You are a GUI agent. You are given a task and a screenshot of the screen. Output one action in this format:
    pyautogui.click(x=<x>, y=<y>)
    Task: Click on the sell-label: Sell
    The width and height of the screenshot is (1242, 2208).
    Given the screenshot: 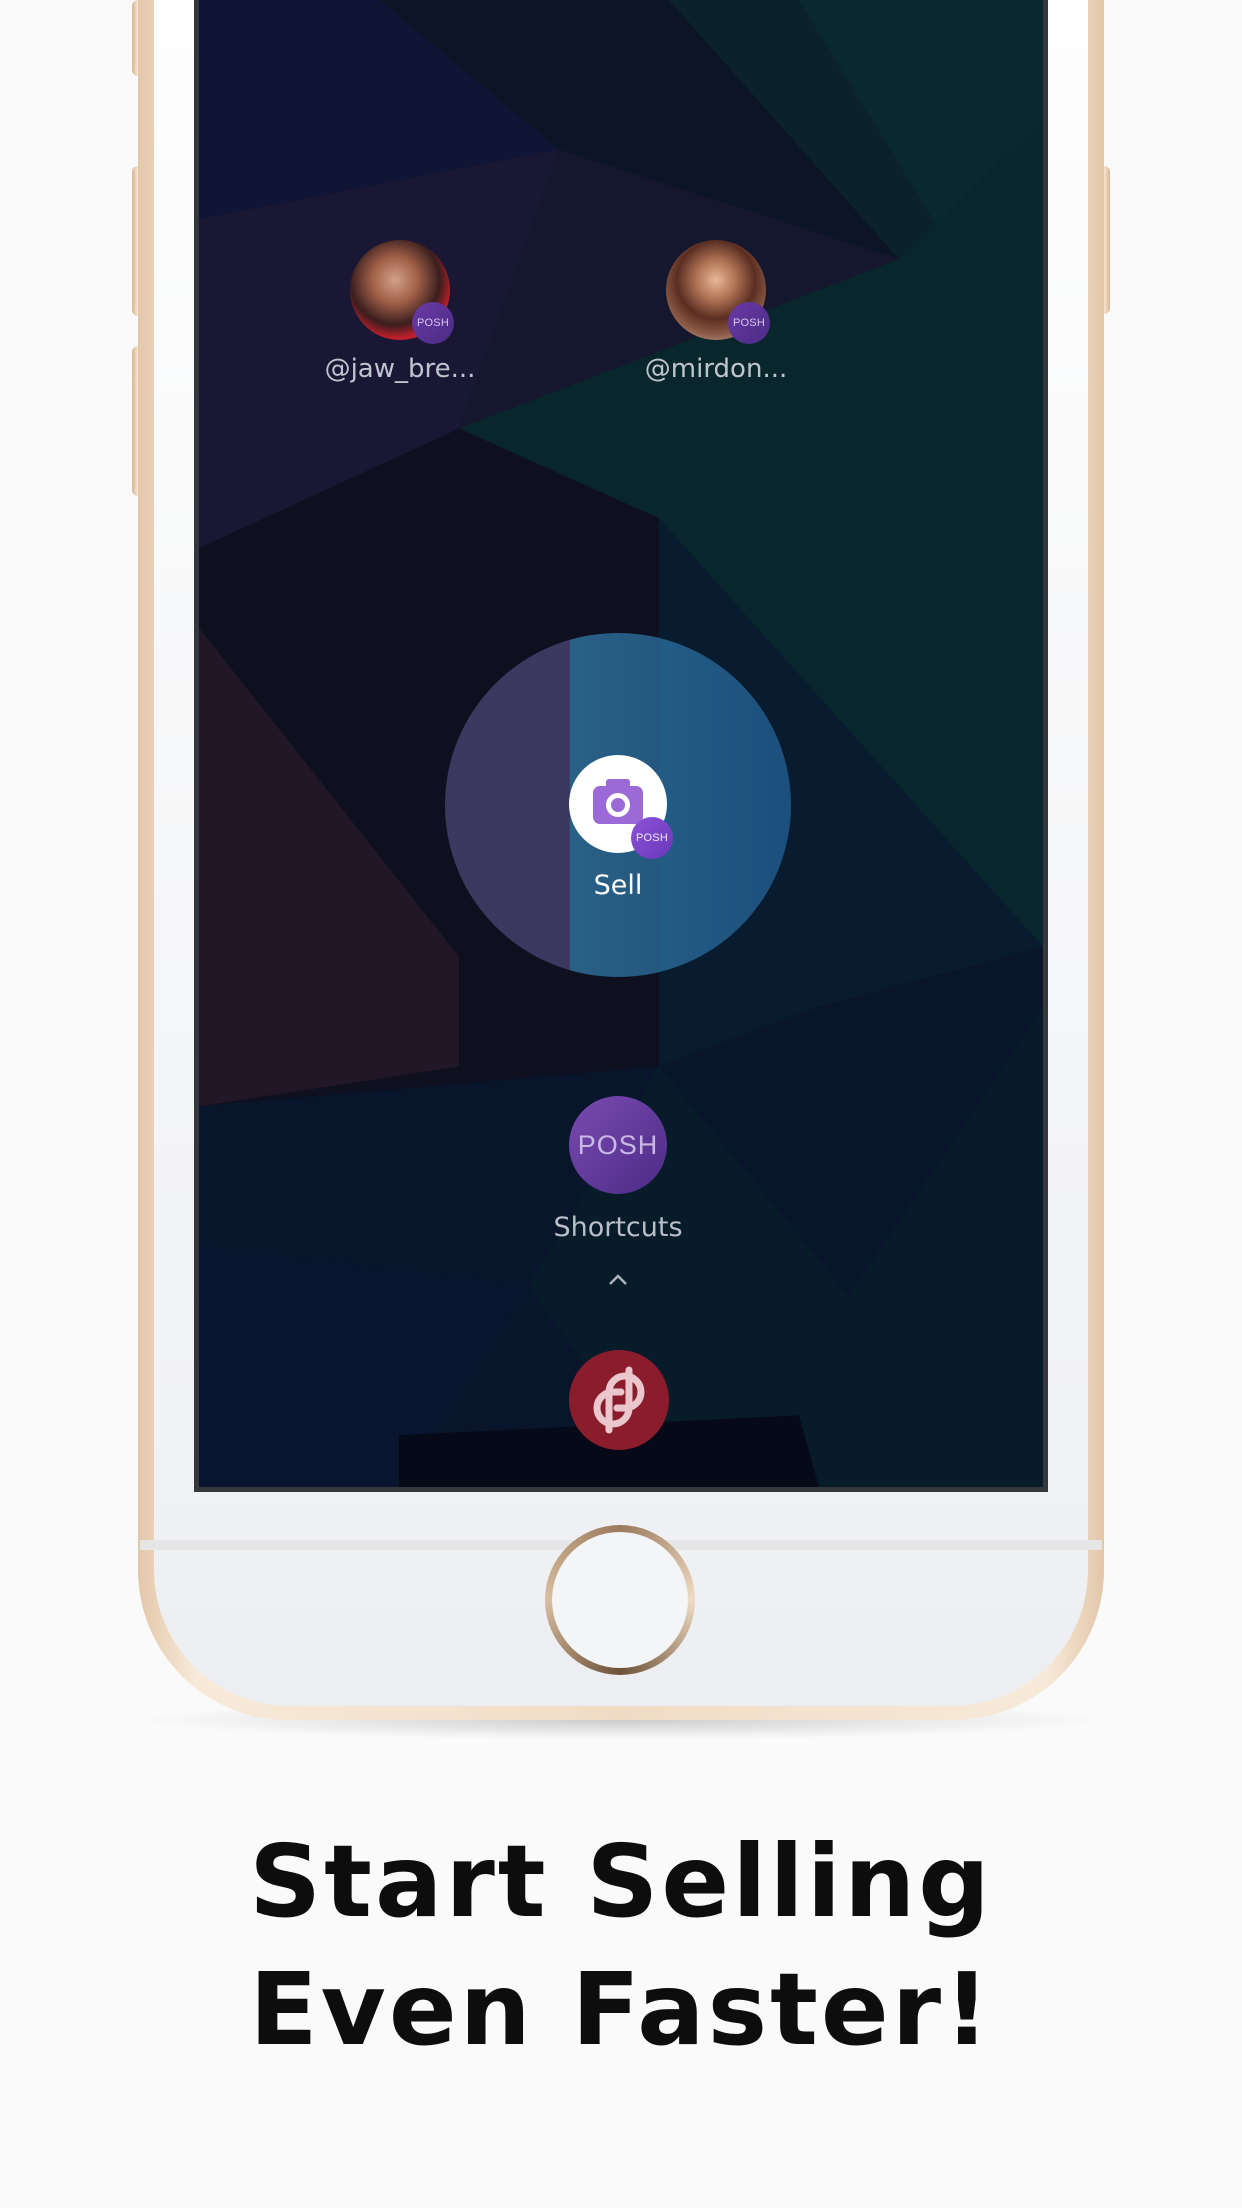 What is the action you would take?
    pyautogui.click(x=618, y=885)
    